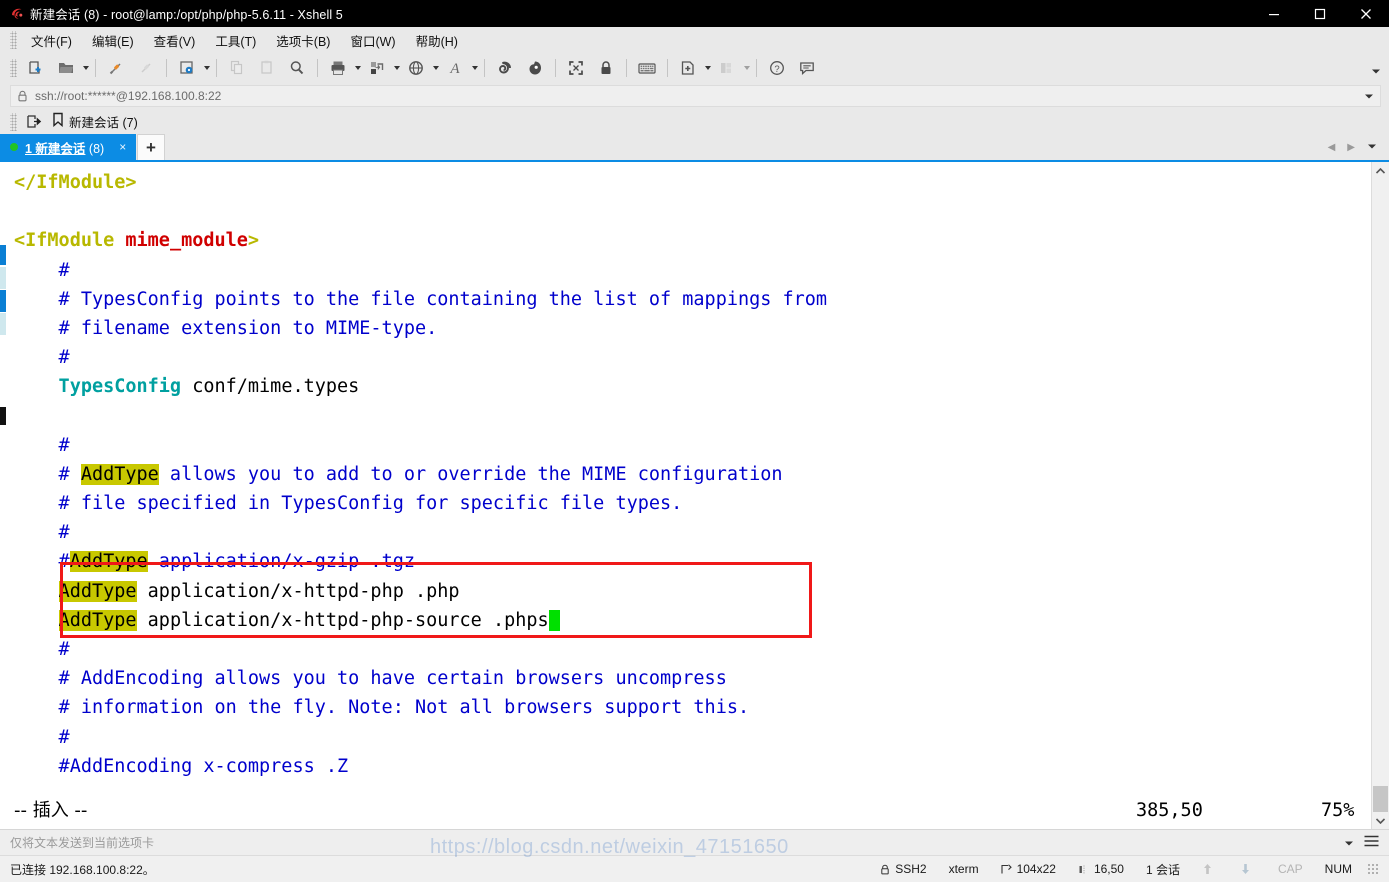 The image size is (1389, 882). What do you see at coordinates (113, 40) in the screenshot?
I see `menu-edit: 编辑(E)` at bounding box center [113, 40].